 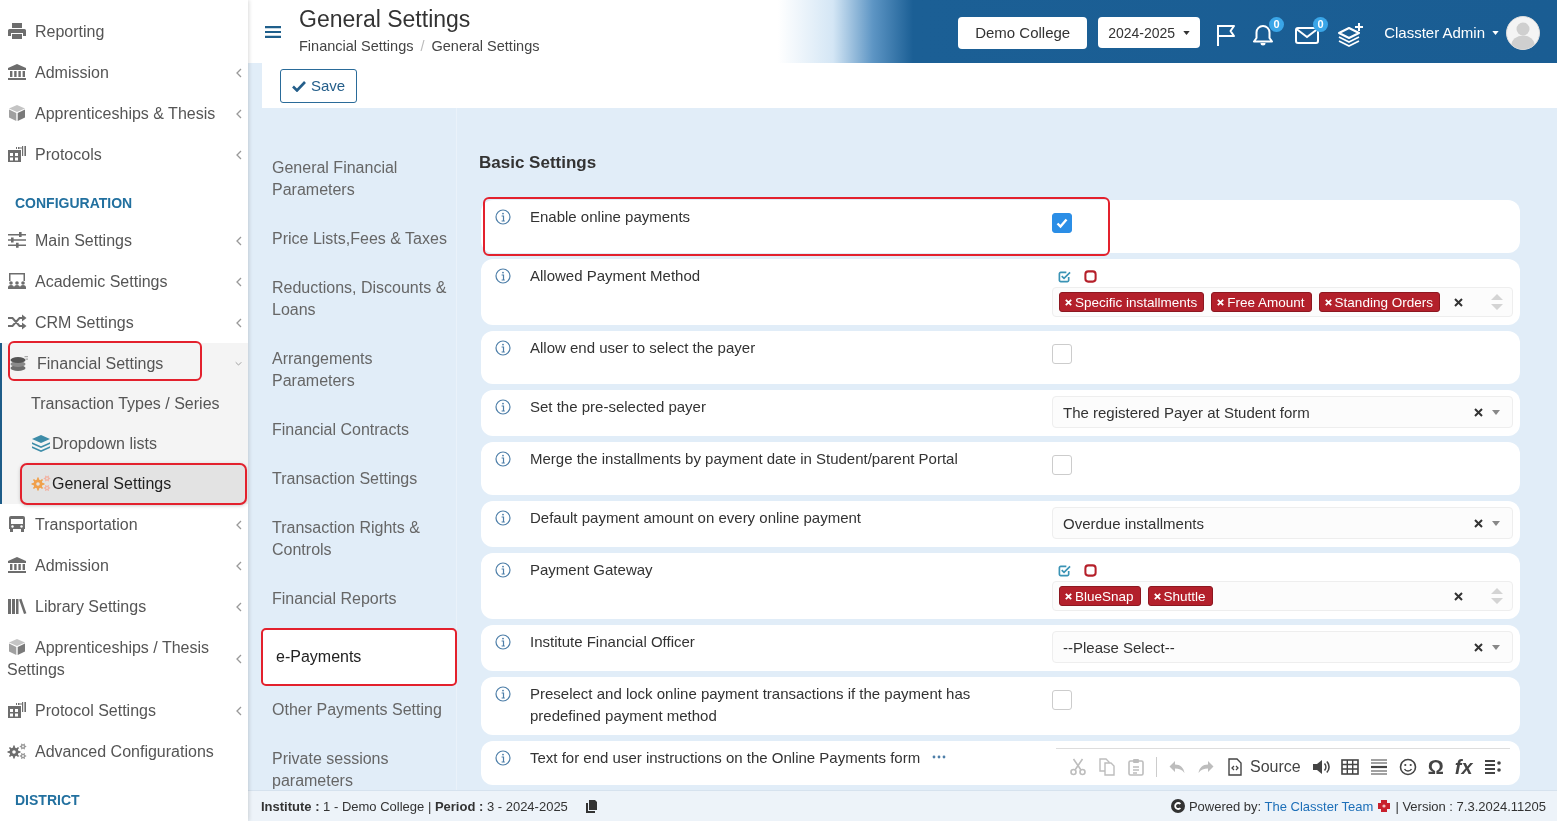 I want to click on calendar-icon, so click(x=17, y=709).